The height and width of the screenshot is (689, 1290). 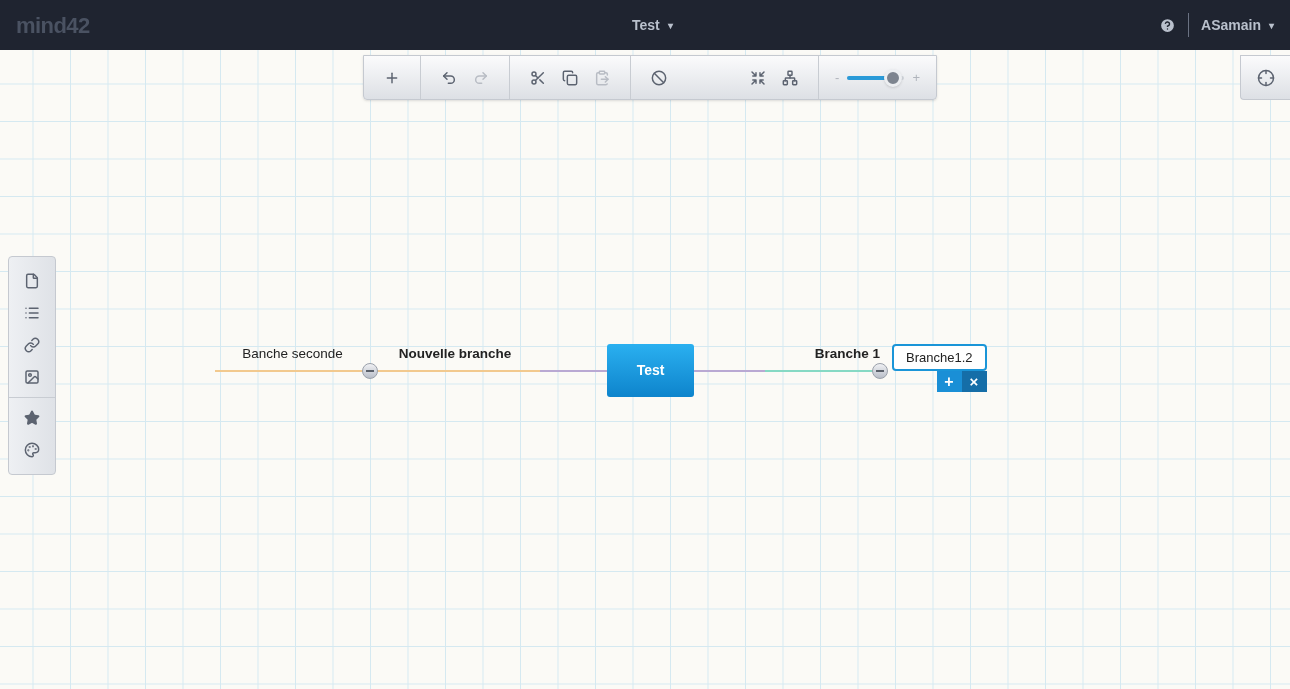 What do you see at coordinates (32, 450) in the screenshot?
I see `palette-icon` at bounding box center [32, 450].